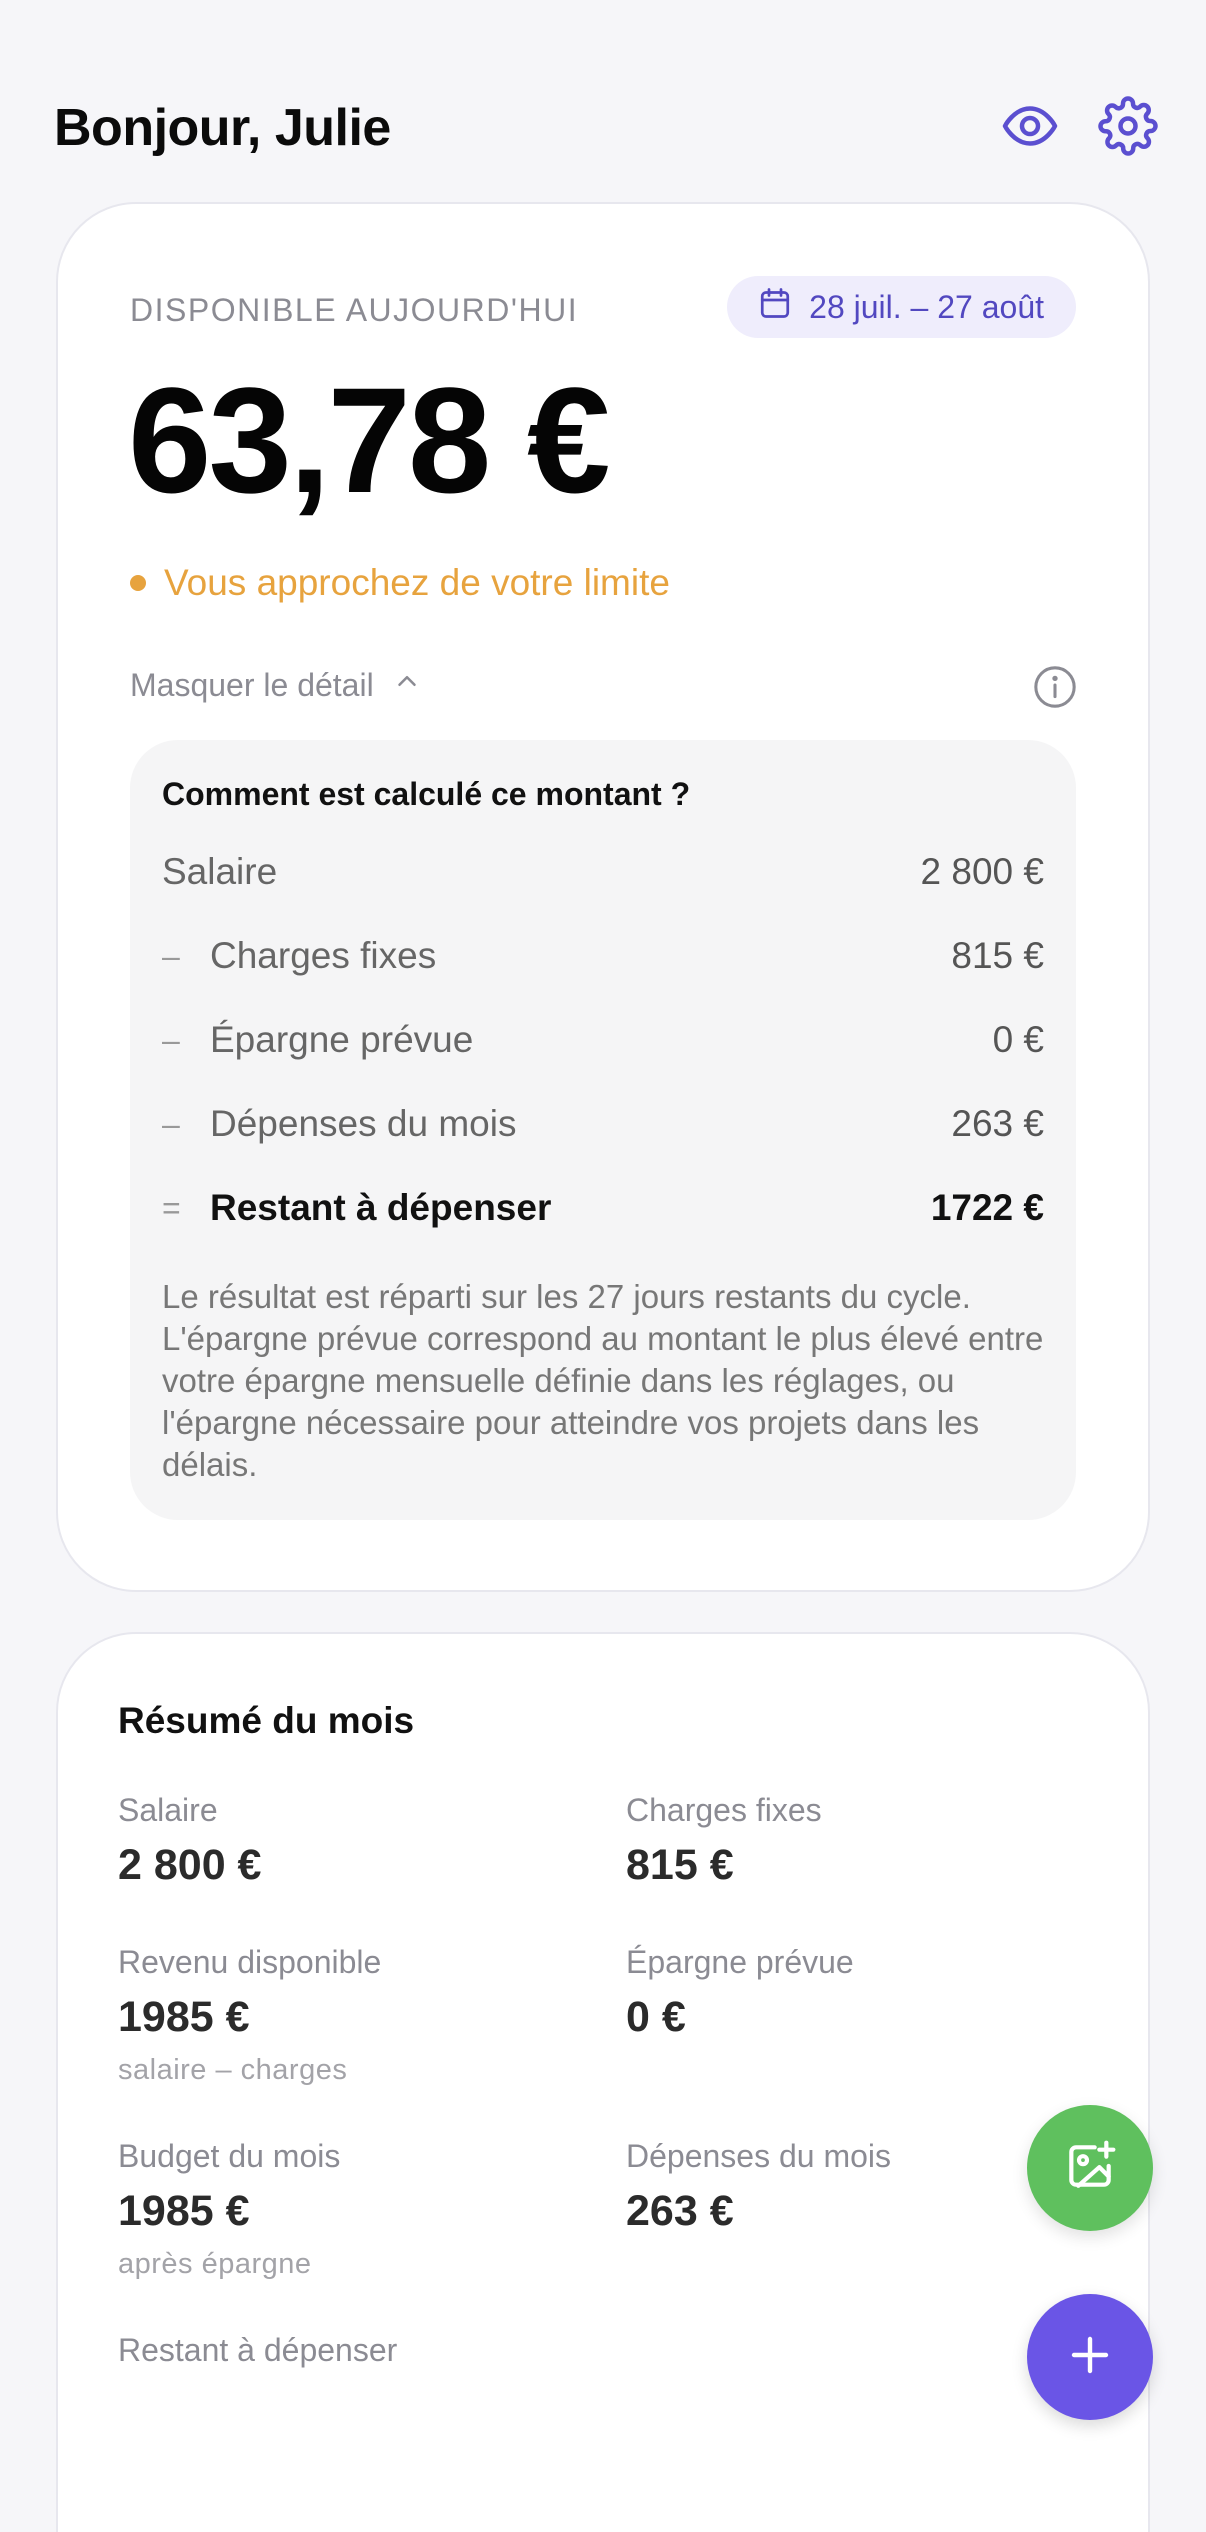  I want to click on summary-cell-label: Salaire, so click(168, 1810).